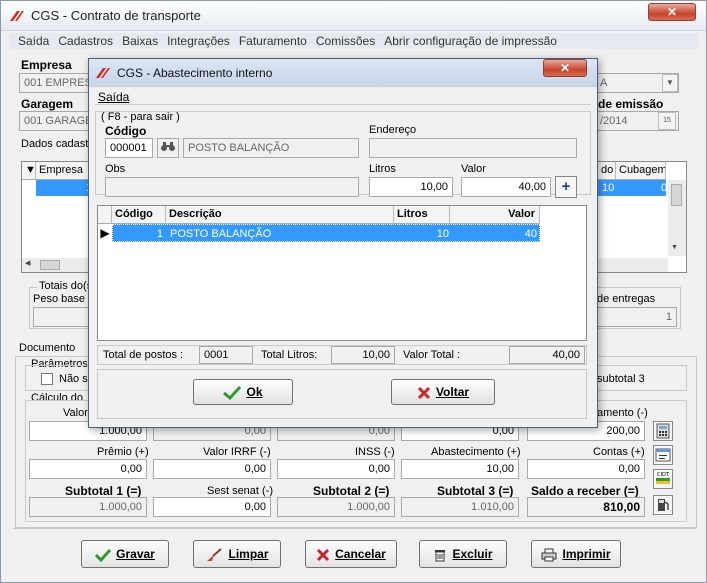 The width and height of the screenshot is (707, 583). I want to click on grid-indicator-header, so click(105, 215).